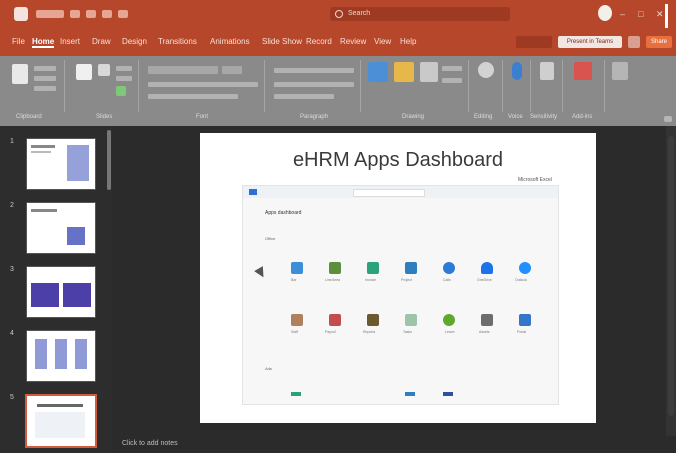  I want to click on tab-file: File, so click(18, 41).